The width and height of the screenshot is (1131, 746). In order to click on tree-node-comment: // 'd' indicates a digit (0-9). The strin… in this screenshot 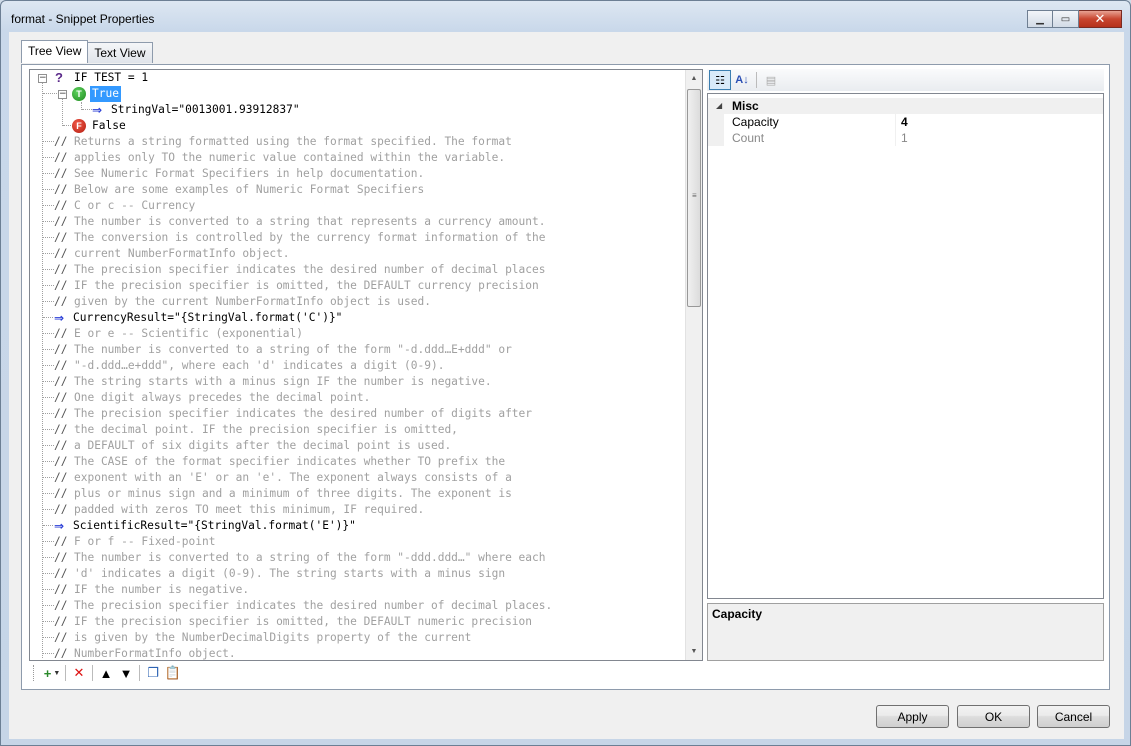, I will do `click(350, 574)`.